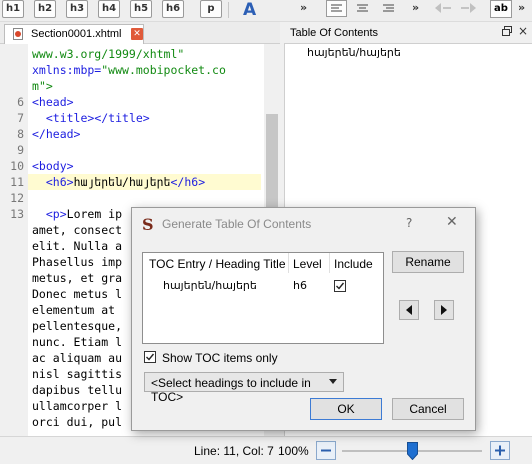  What do you see at coordinates (77, 230) in the screenshot?
I see `code-text: amet, consect` at bounding box center [77, 230].